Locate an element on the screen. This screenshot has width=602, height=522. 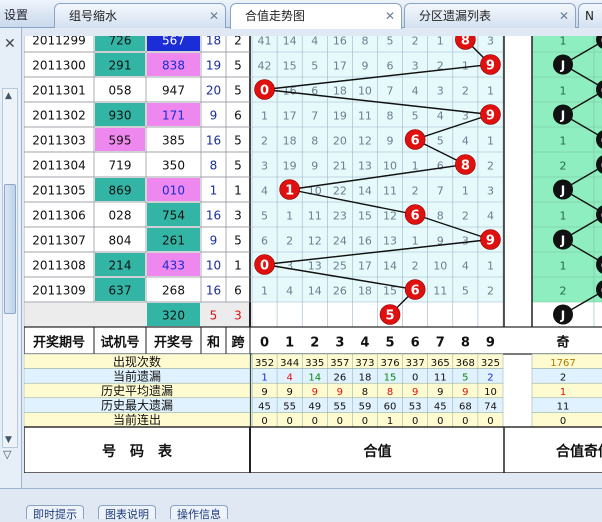
omission-count: 24 is located at coordinates (340, 241).